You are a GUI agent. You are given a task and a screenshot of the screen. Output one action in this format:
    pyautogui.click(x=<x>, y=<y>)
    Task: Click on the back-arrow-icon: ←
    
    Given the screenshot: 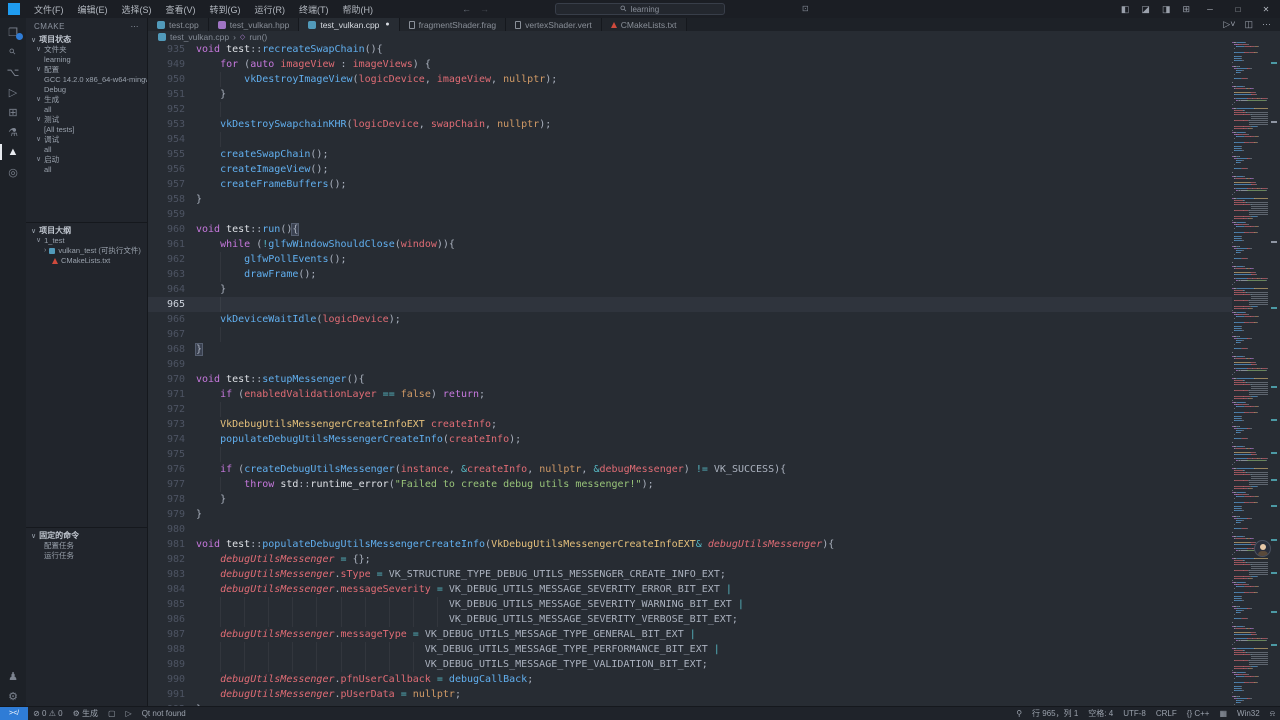 What is the action you would take?
    pyautogui.click(x=466, y=9)
    